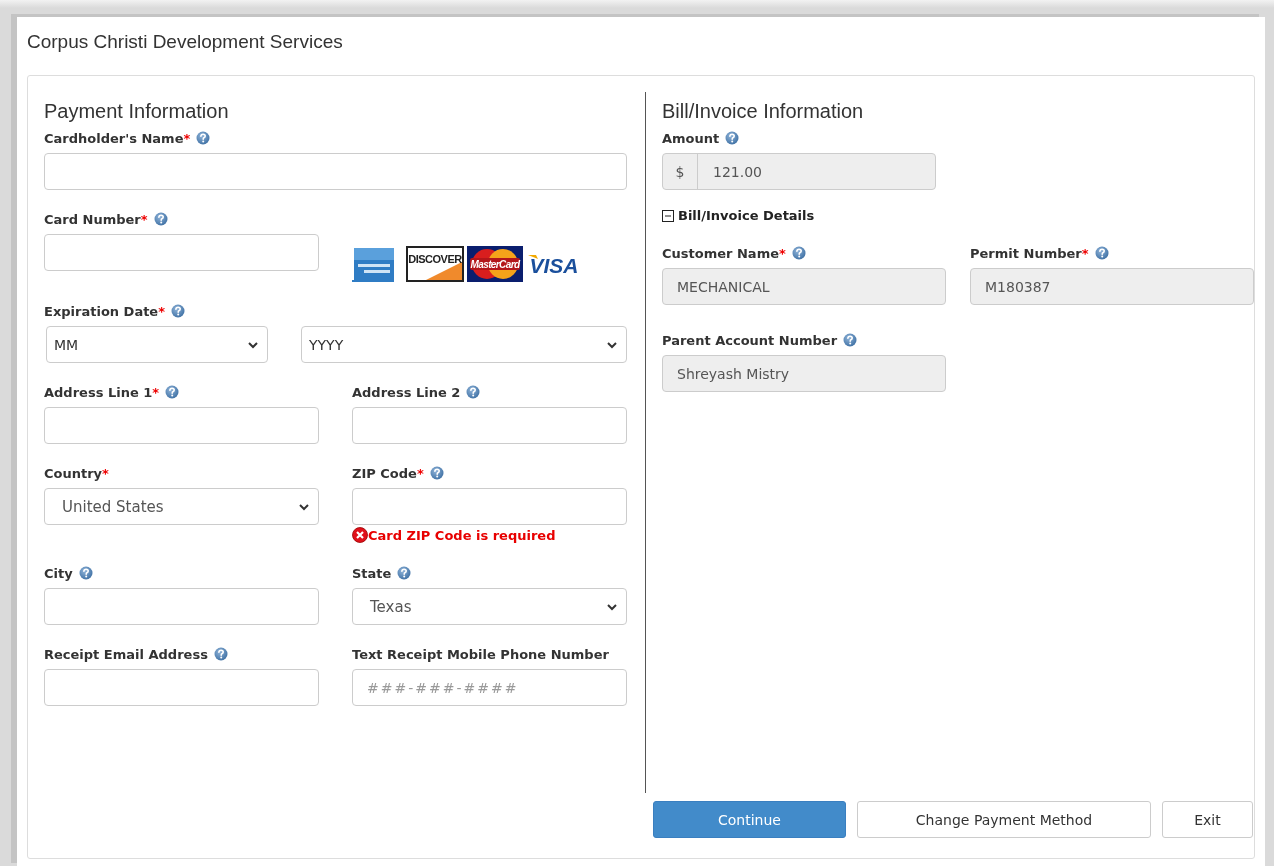 The image size is (1274, 866). Describe the element at coordinates (495, 264) in the screenshot. I see `card-logo-icon: MasterCard` at that location.